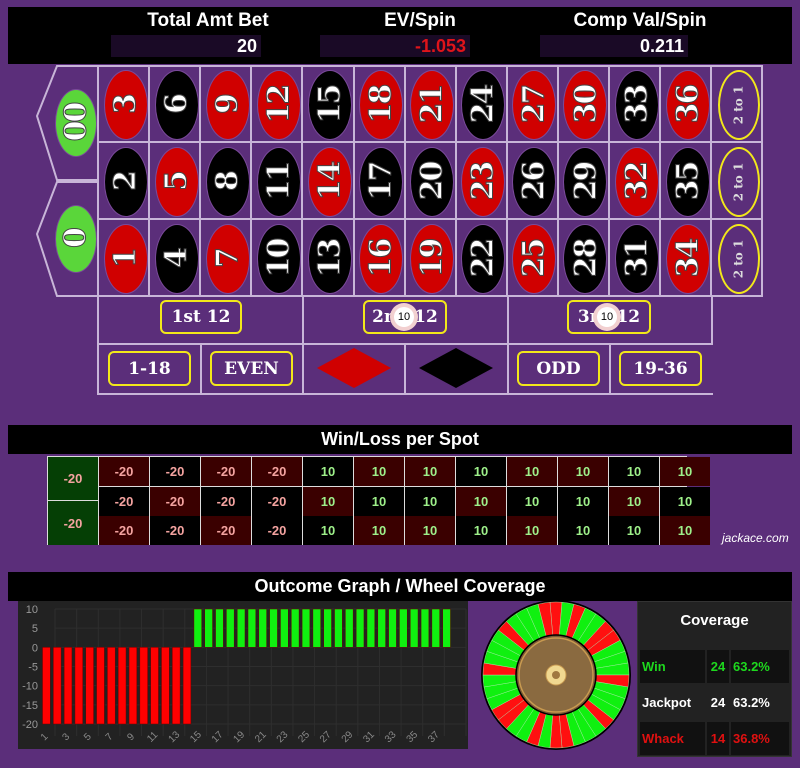 The height and width of the screenshot is (768, 800). What do you see at coordinates (278, 258) in the screenshot?
I see `bet-spot-10: 10` at bounding box center [278, 258].